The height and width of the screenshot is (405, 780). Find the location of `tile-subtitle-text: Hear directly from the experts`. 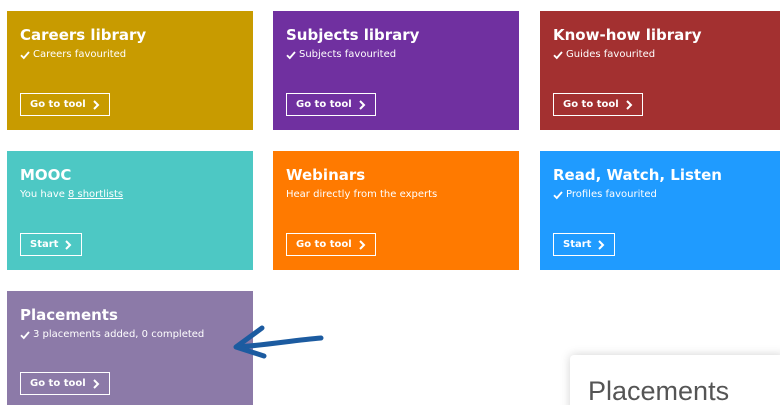

tile-subtitle-text: Hear directly from the experts is located at coordinates (362, 194).